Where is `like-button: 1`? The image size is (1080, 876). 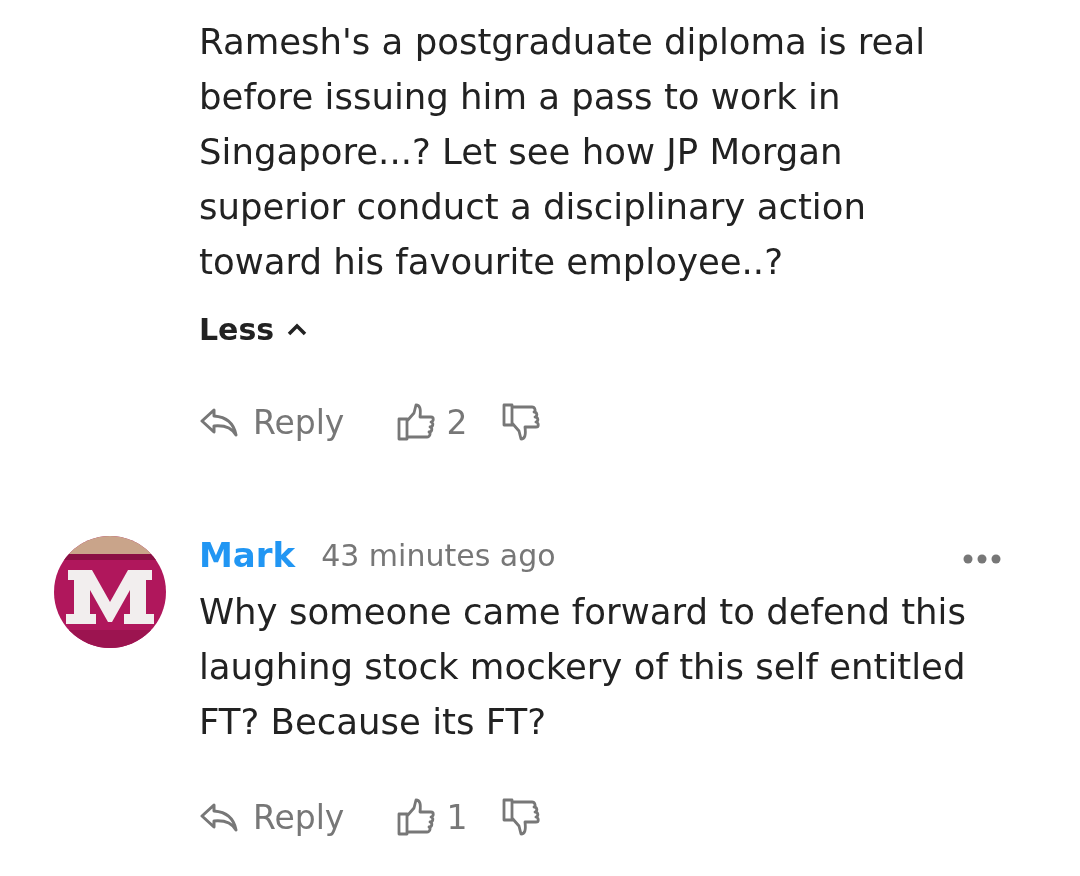
like-button: 1 is located at coordinates (432, 817).